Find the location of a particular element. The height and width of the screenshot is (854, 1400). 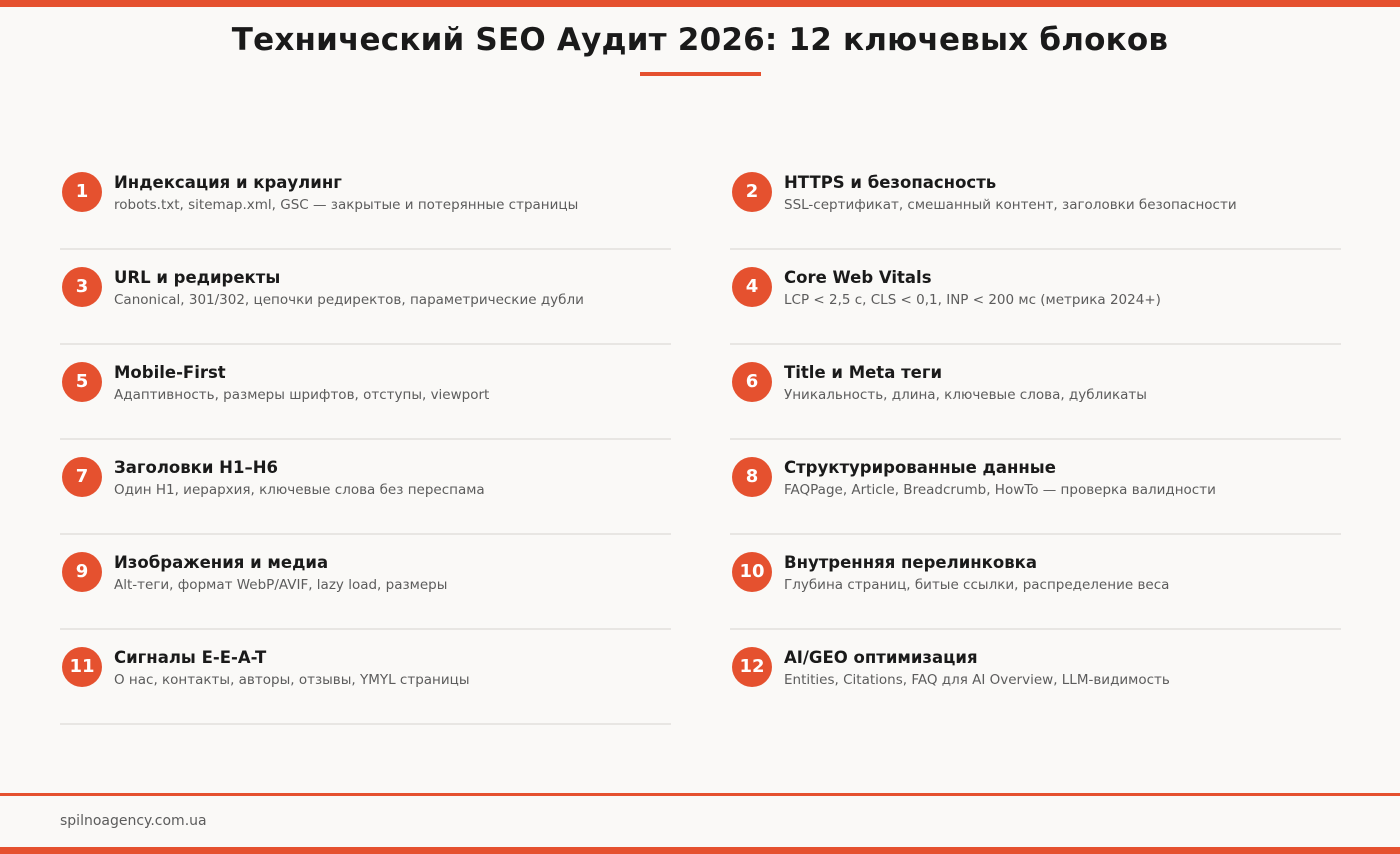

block-title: Mobile-First is located at coordinates (170, 372).